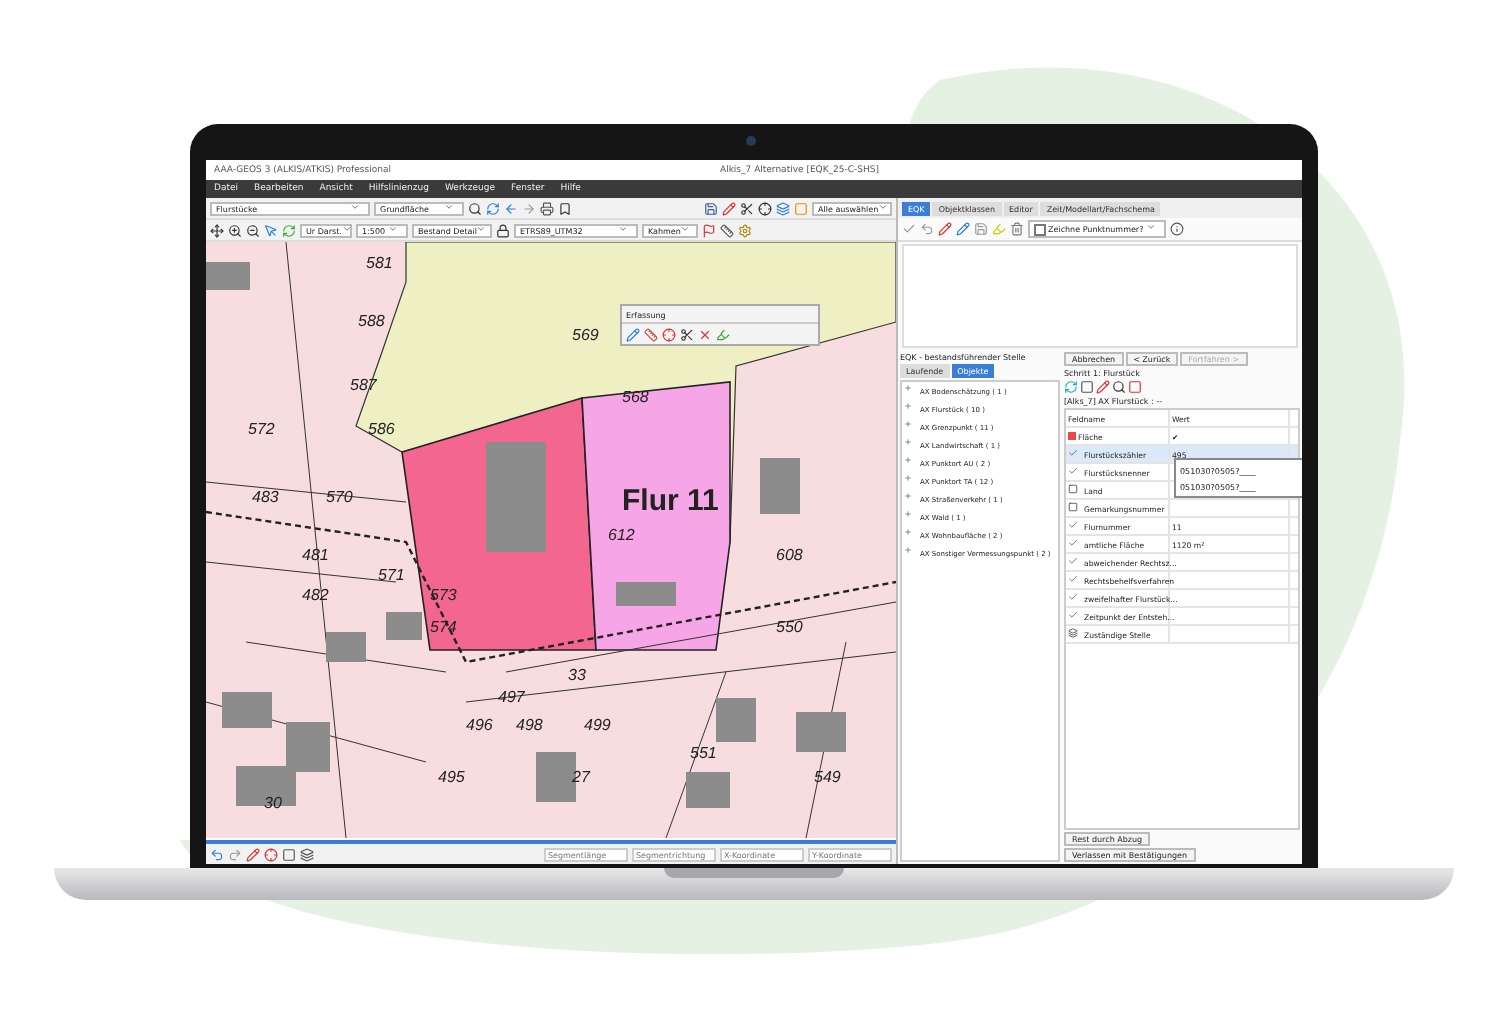  What do you see at coordinates (217, 230) in the screenshot?
I see `pan-icon` at bounding box center [217, 230].